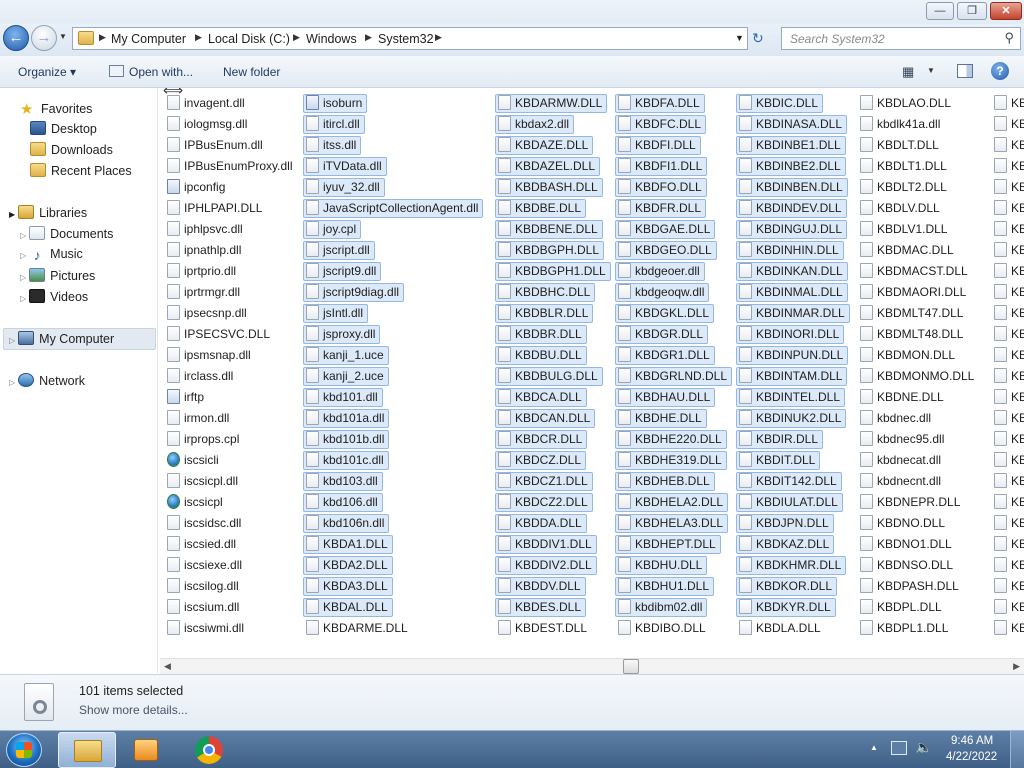 The width and height of the screenshot is (1024, 768). Describe the element at coordinates (903, 397) in the screenshot. I see `file-item: KBDNE.DLL` at that location.